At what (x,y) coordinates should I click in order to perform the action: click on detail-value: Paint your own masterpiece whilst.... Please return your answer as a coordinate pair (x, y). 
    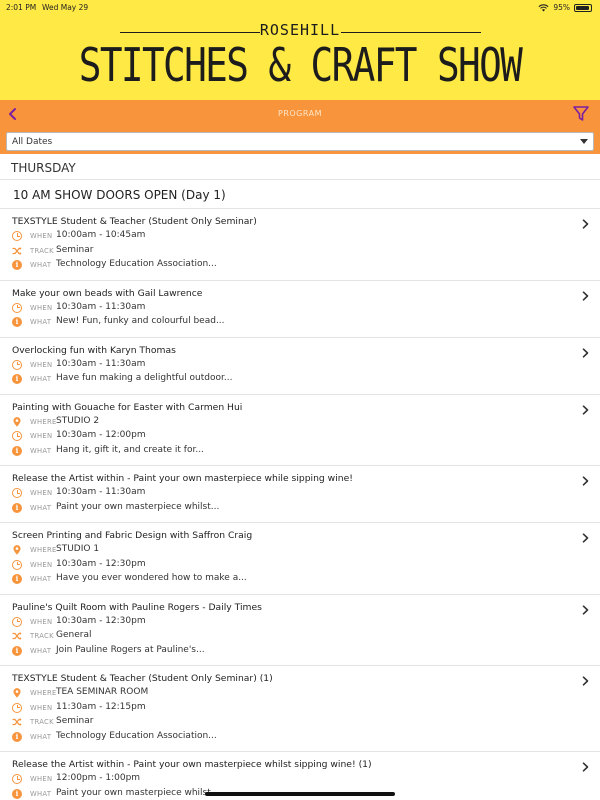
    Looking at the image, I should click on (138, 506).